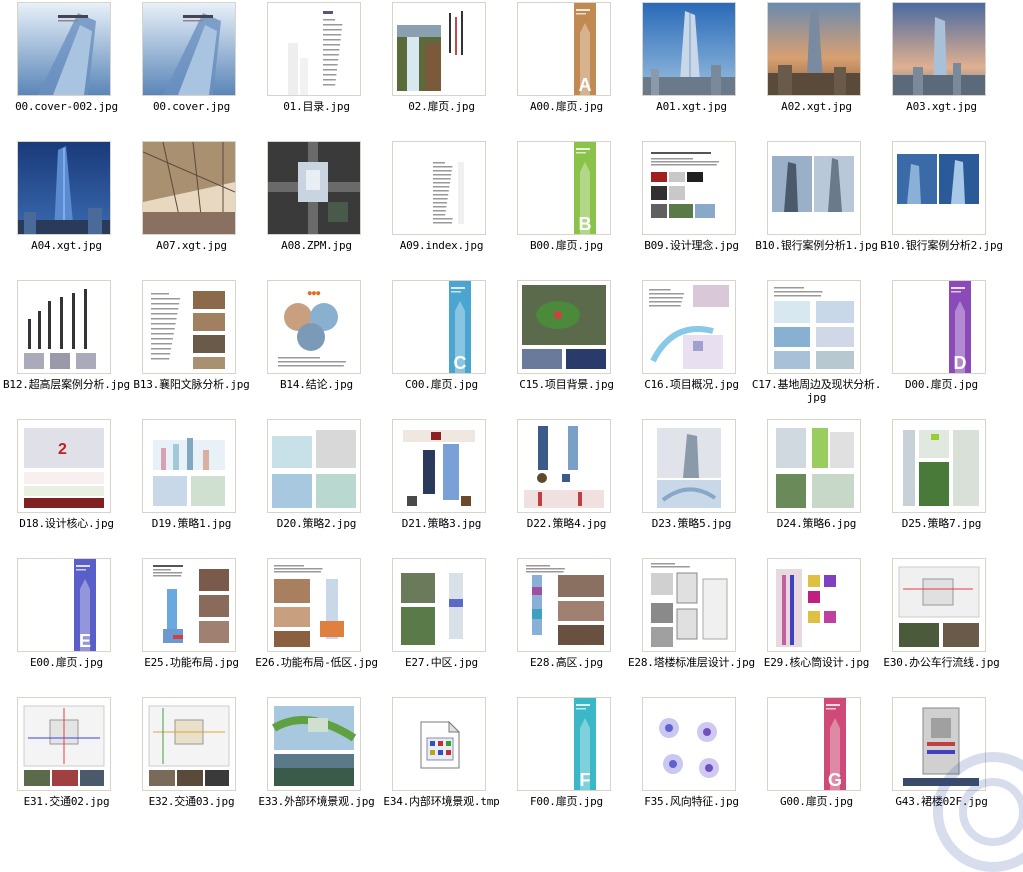  I want to click on file-name: D20.策略2.jpg, so click(316, 523).